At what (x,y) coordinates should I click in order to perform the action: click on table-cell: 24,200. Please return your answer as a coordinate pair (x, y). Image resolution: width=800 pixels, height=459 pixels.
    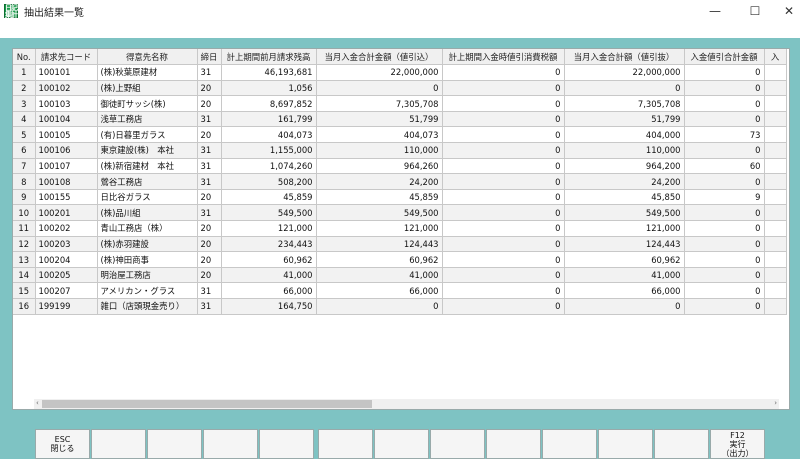
    Looking at the image, I should click on (624, 181).